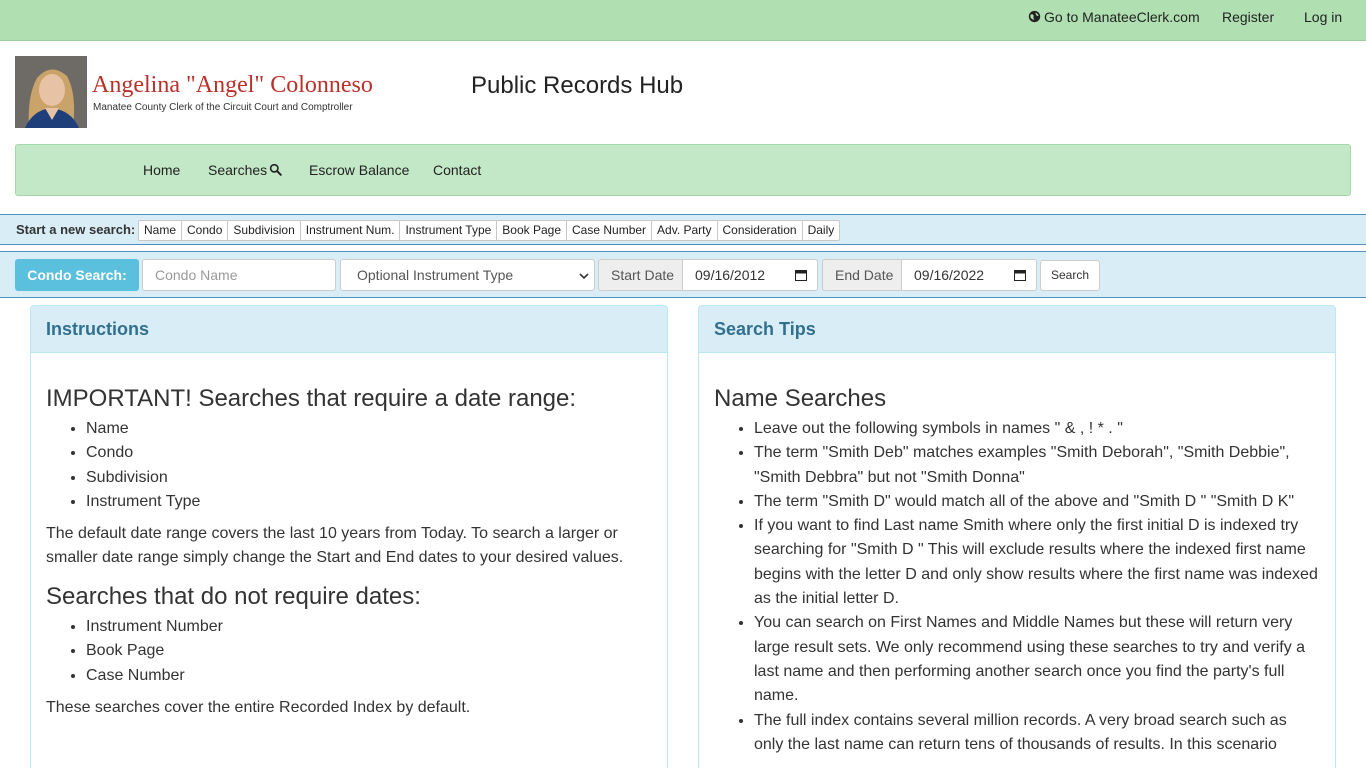 Image resolution: width=1366 pixels, height=768 pixels. Describe the element at coordinates (238, 170) in the screenshot. I see `nav-searches-label: Searches` at that location.